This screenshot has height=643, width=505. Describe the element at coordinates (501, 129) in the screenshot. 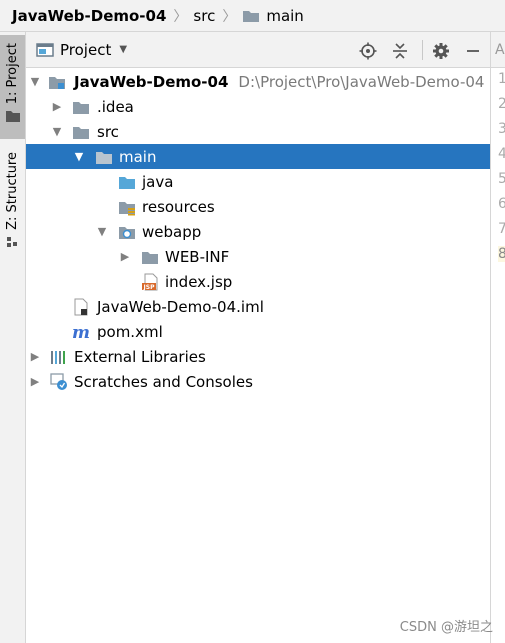

I see `line-number: 3` at that location.